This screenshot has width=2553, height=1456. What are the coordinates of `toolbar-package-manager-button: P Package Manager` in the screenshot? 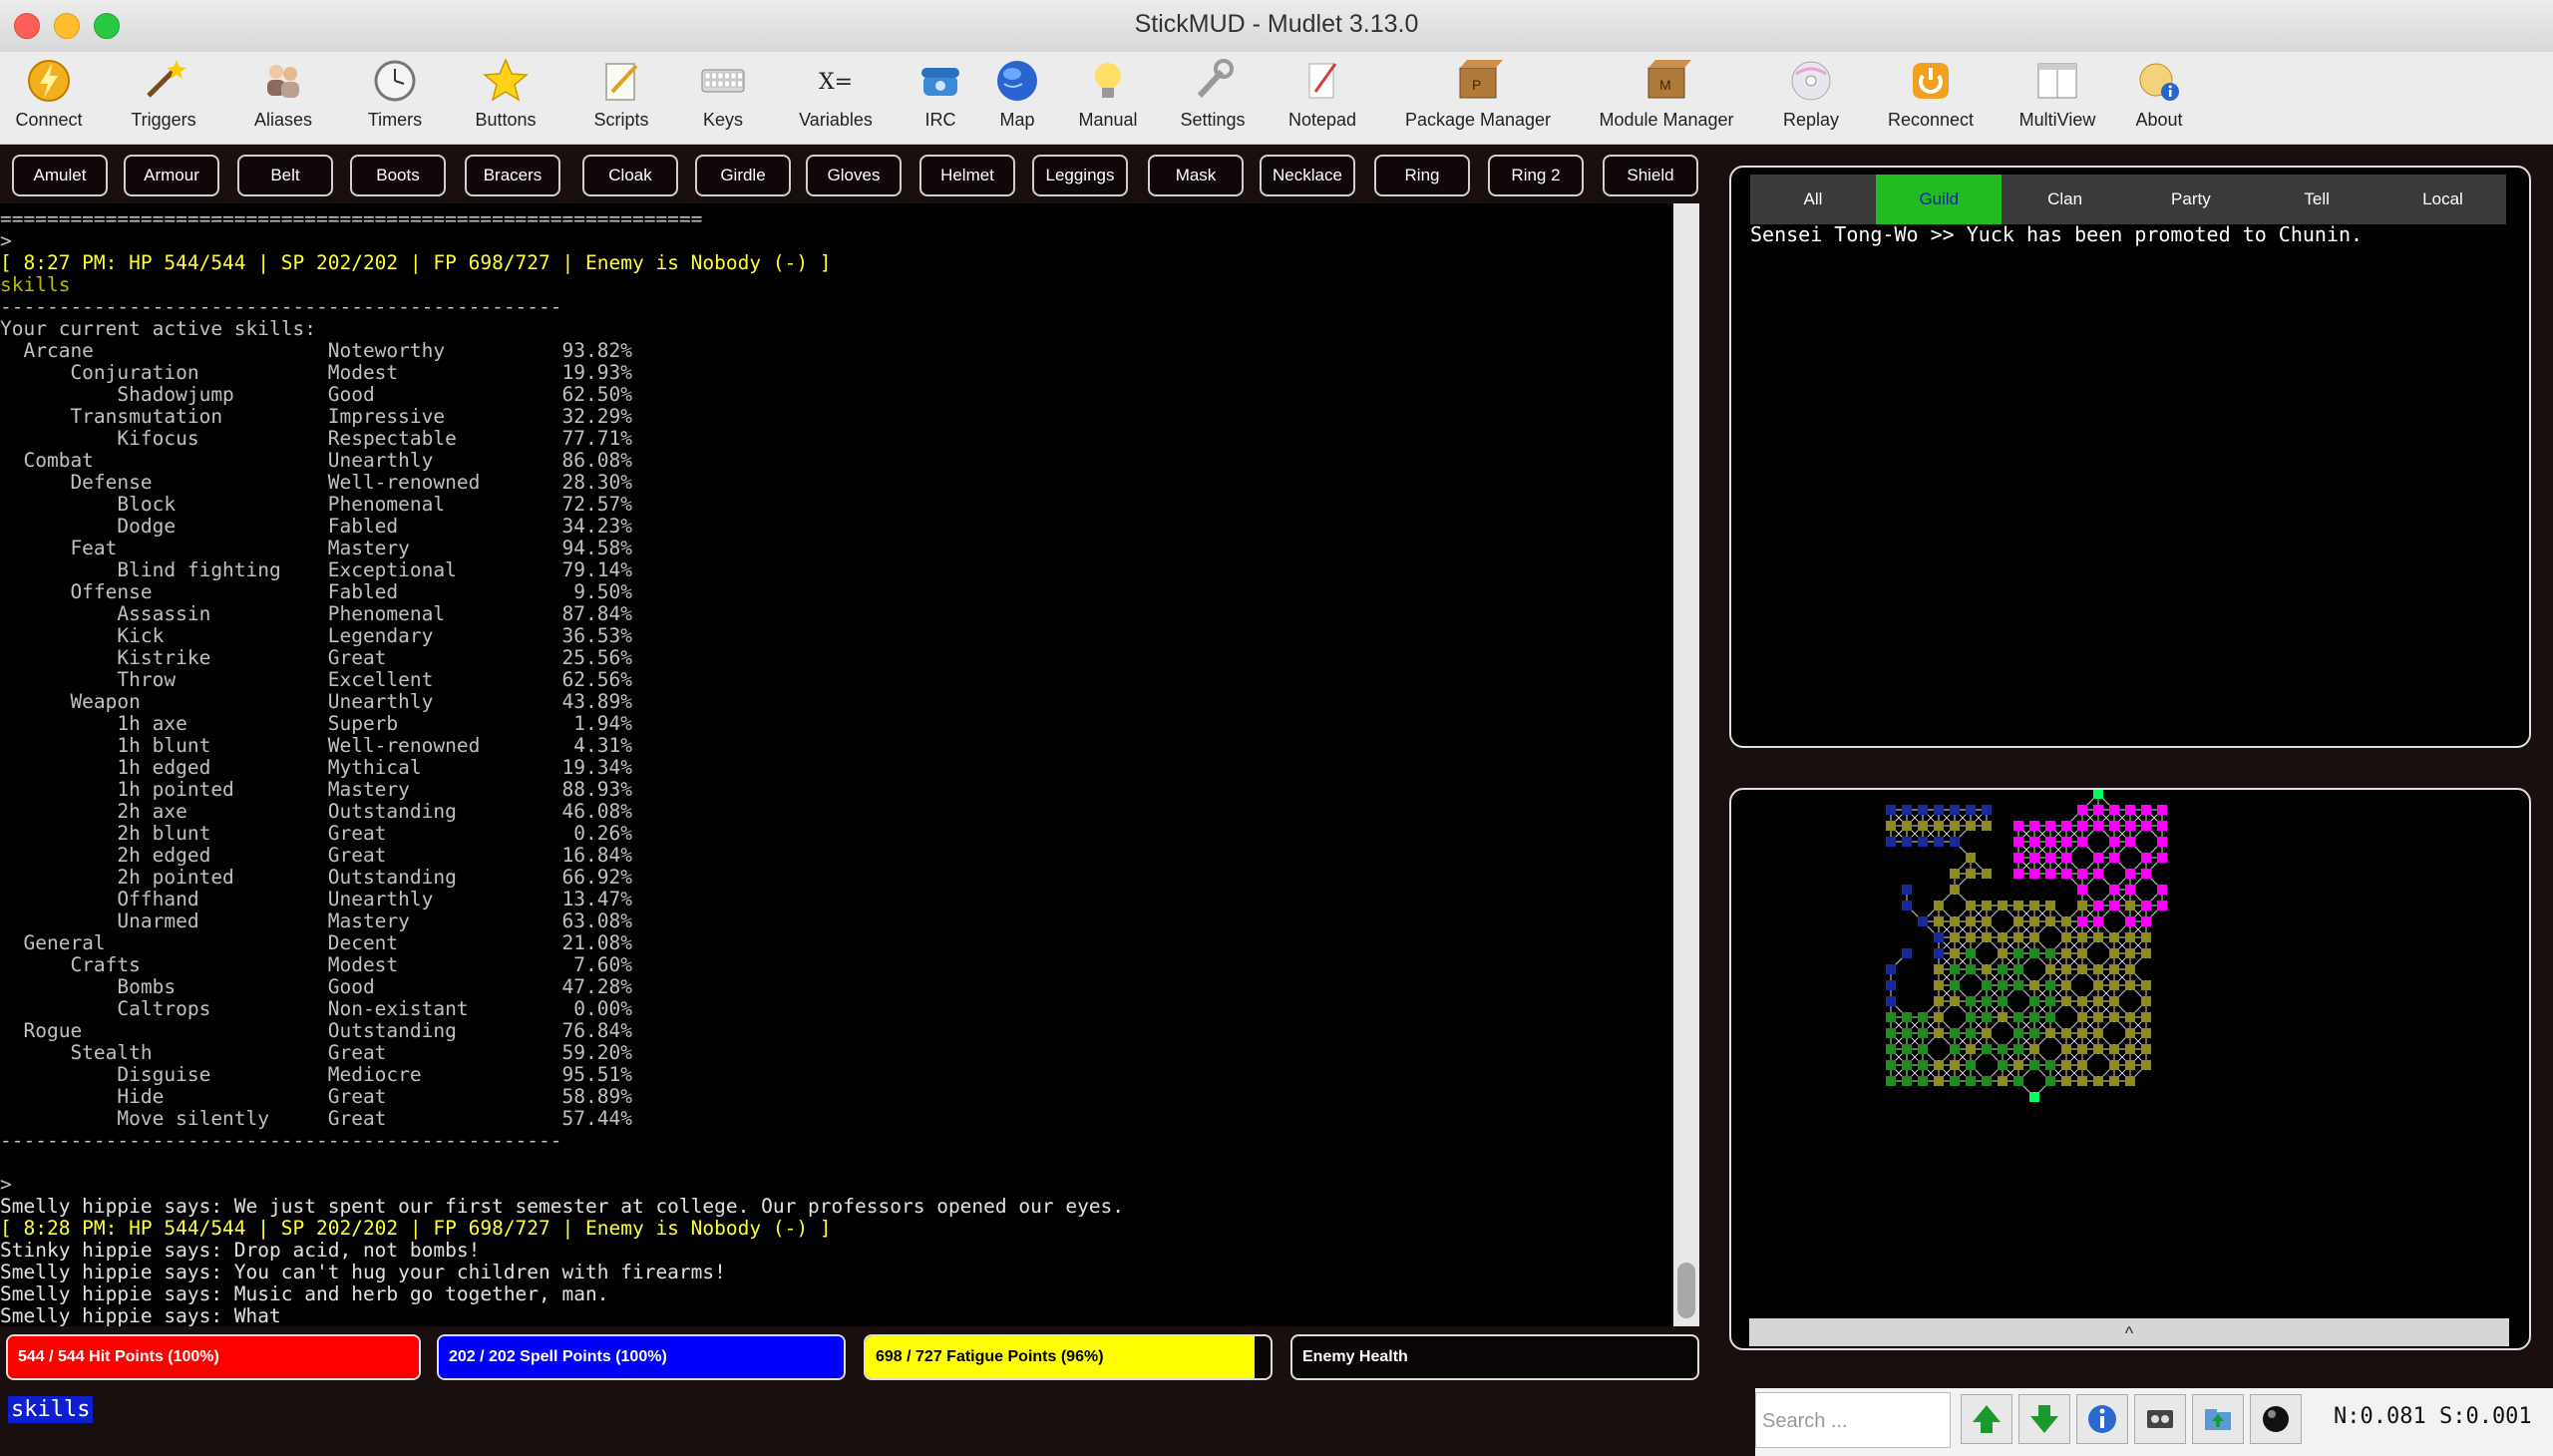 It's located at (1478, 98).